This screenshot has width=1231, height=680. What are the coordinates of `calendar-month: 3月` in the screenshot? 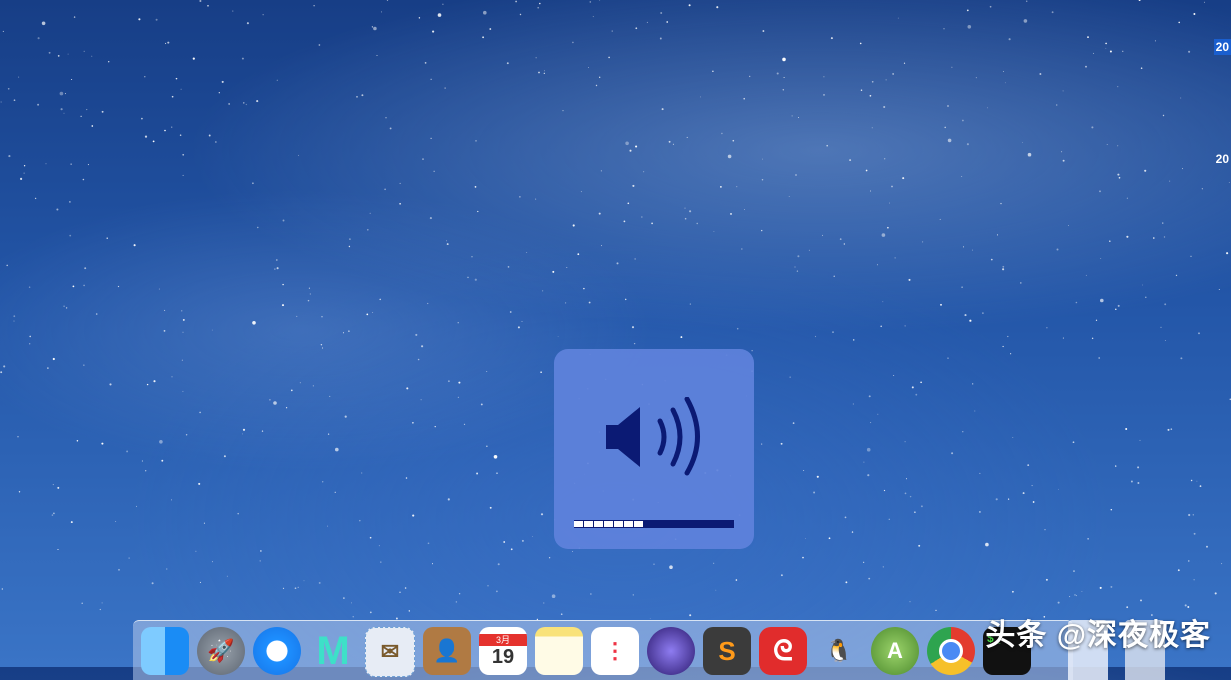 It's located at (503, 639).